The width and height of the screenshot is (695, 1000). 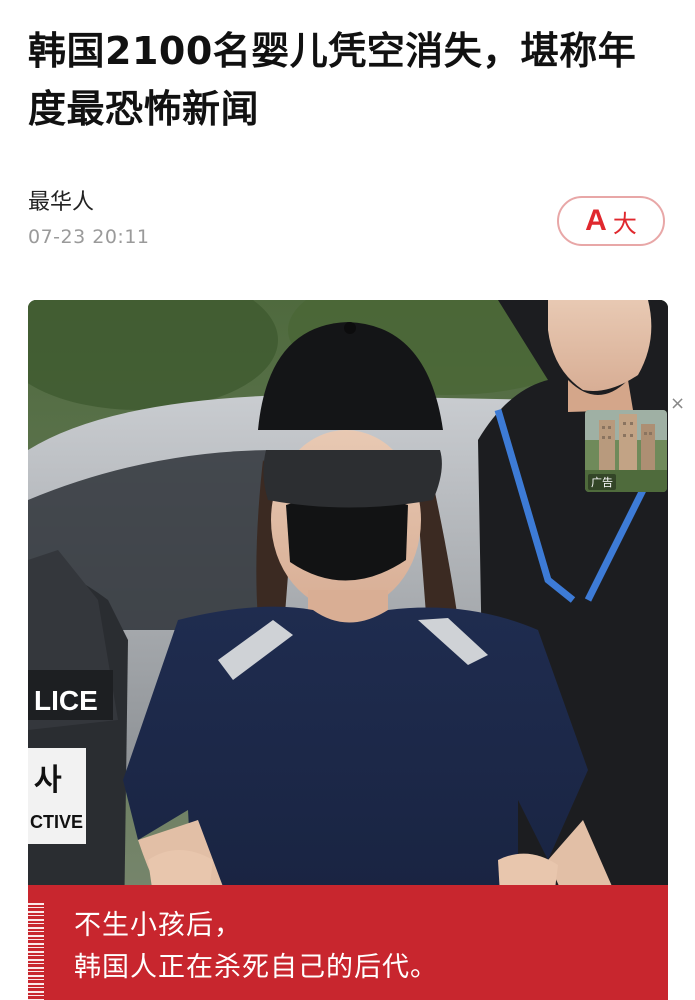 I want to click on ad-label: 广告, so click(x=602, y=482).